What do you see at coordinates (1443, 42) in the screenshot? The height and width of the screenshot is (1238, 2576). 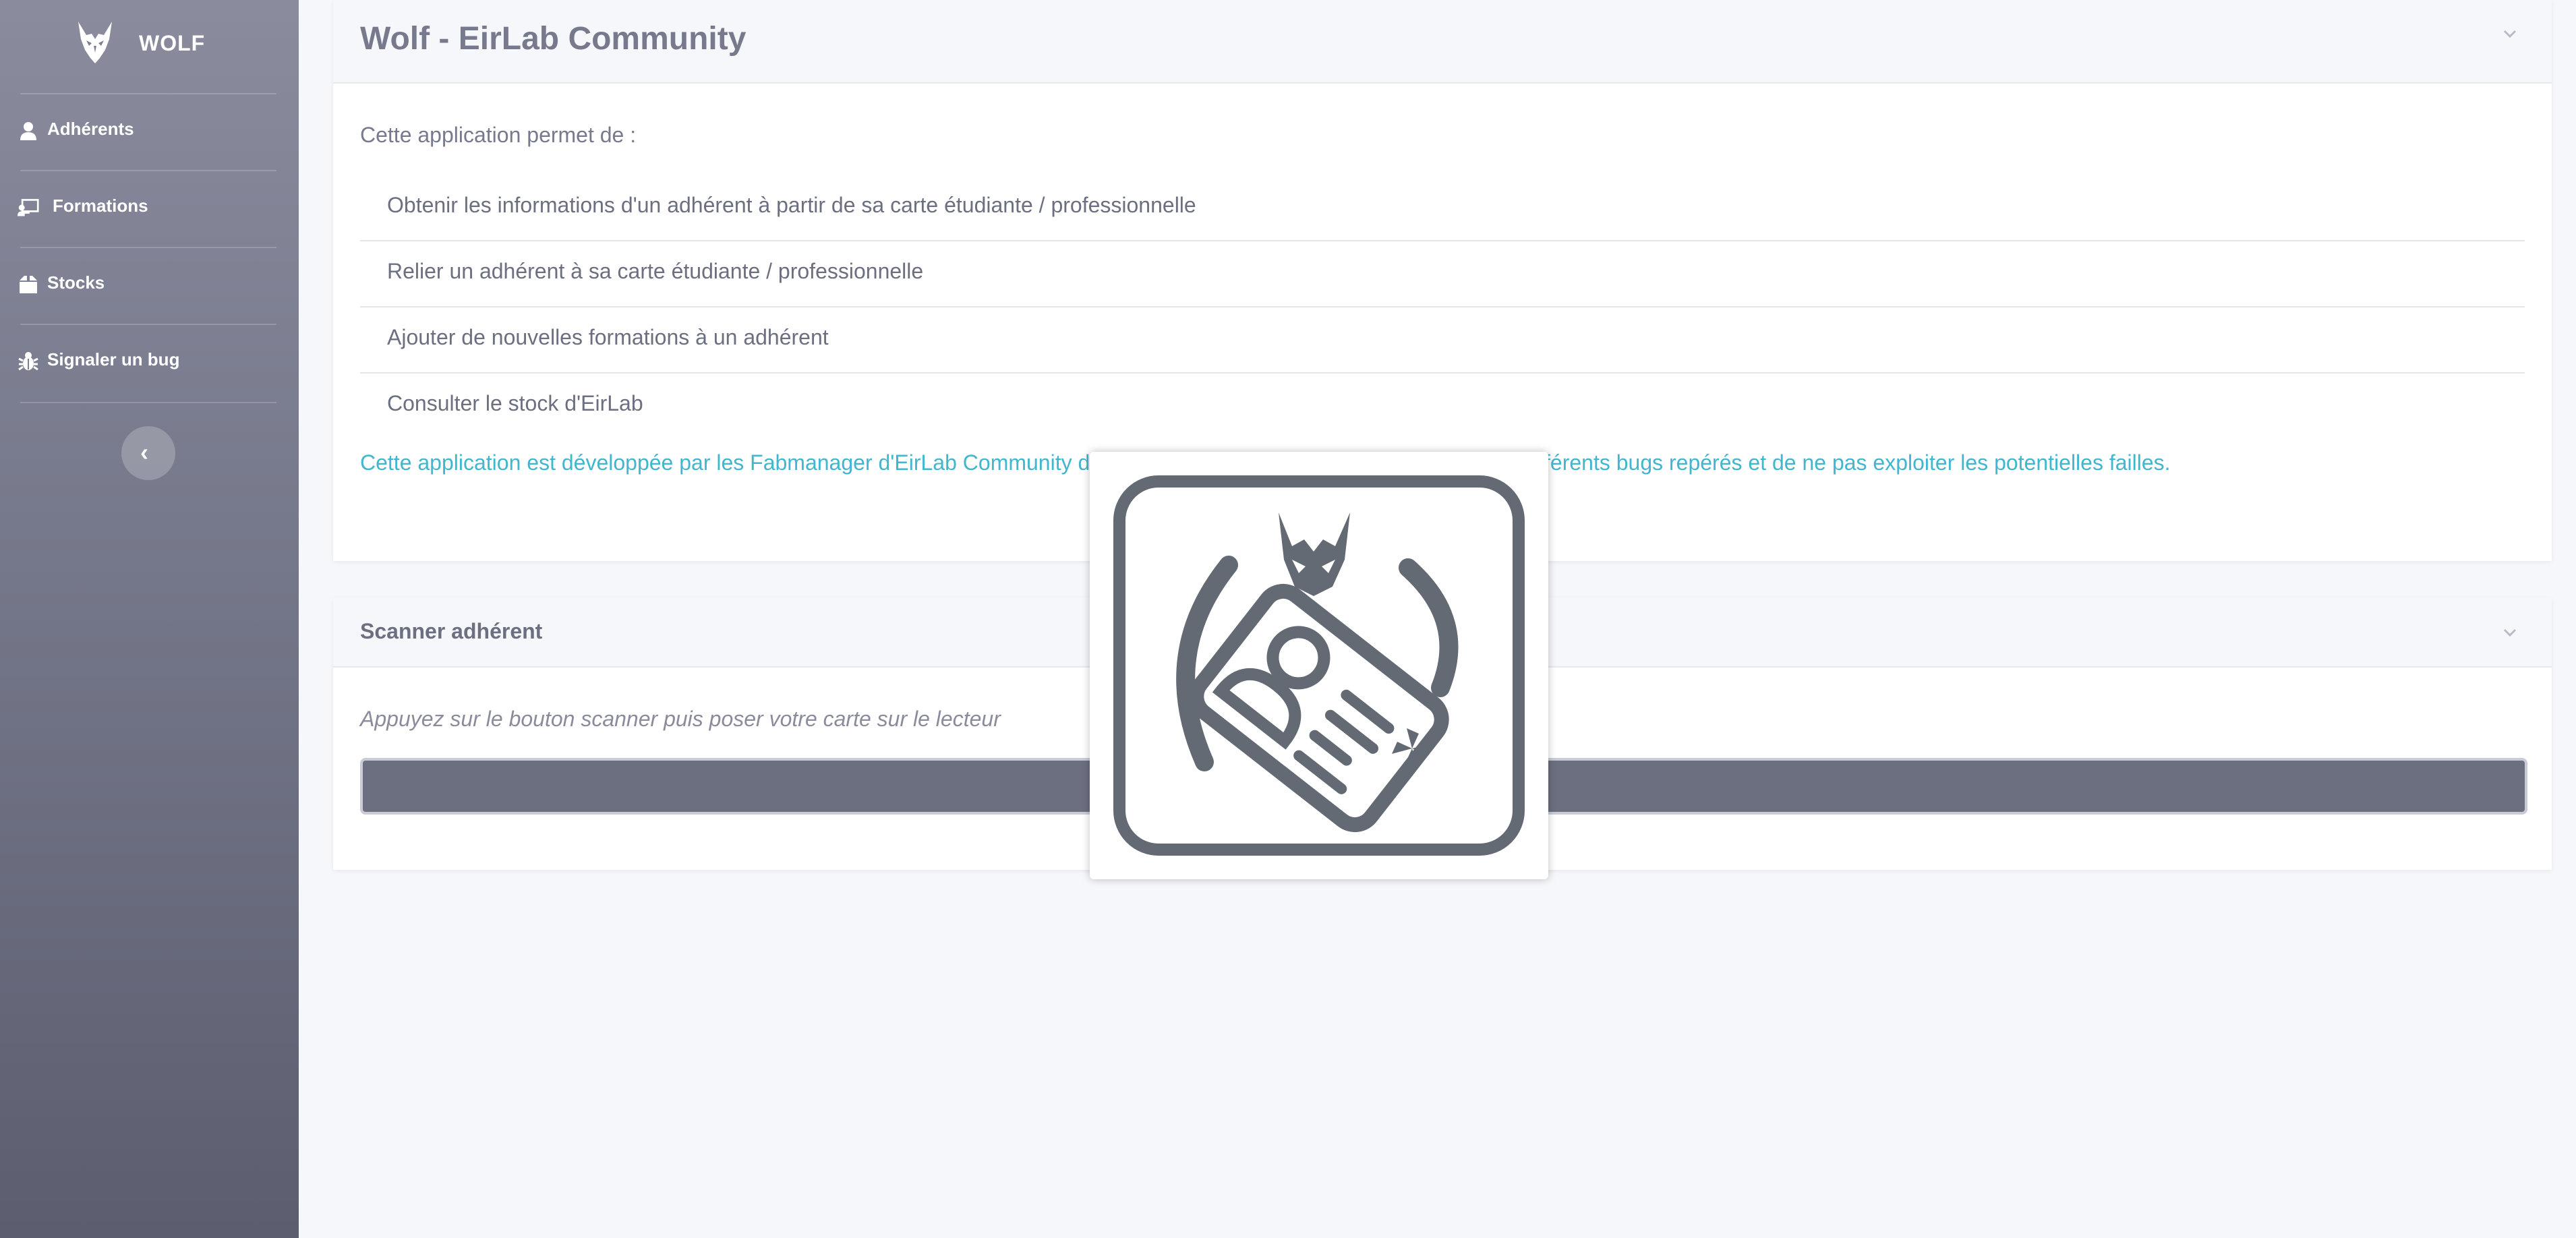 I see `card-header: Wolf - EirLab Community` at bounding box center [1443, 42].